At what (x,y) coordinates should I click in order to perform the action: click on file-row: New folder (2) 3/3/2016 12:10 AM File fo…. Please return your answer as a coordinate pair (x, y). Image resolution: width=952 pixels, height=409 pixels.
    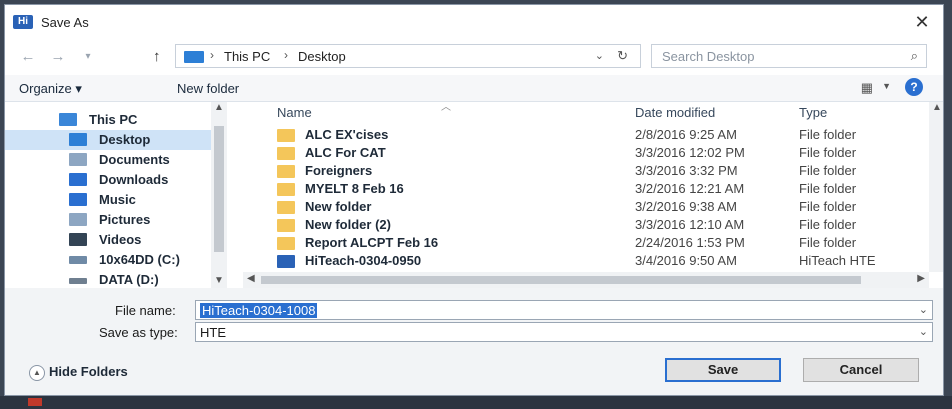
    Looking at the image, I should click on (573, 226).